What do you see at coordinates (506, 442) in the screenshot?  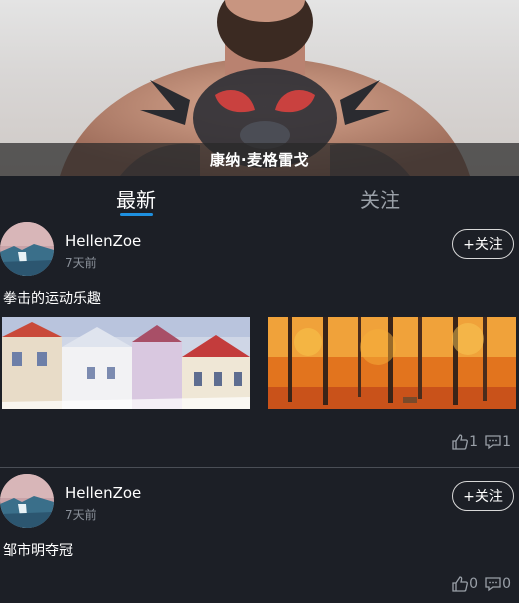 I see `comment-count: 1` at bounding box center [506, 442].